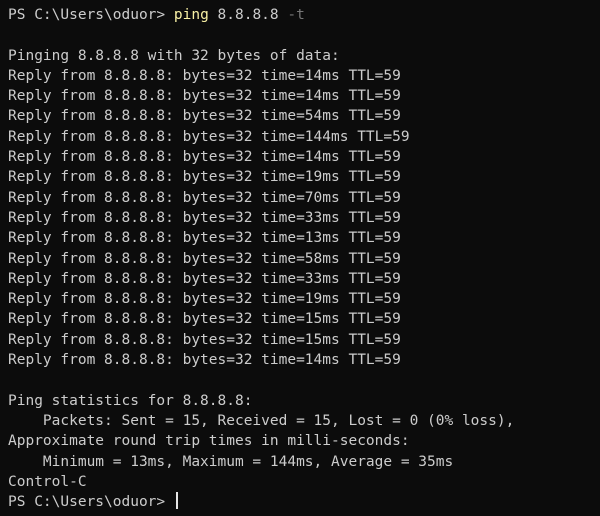  What do you see at coordinates (176, 501) in the screenshot?
I see `text-cursor` at bounding box center [176, 501].